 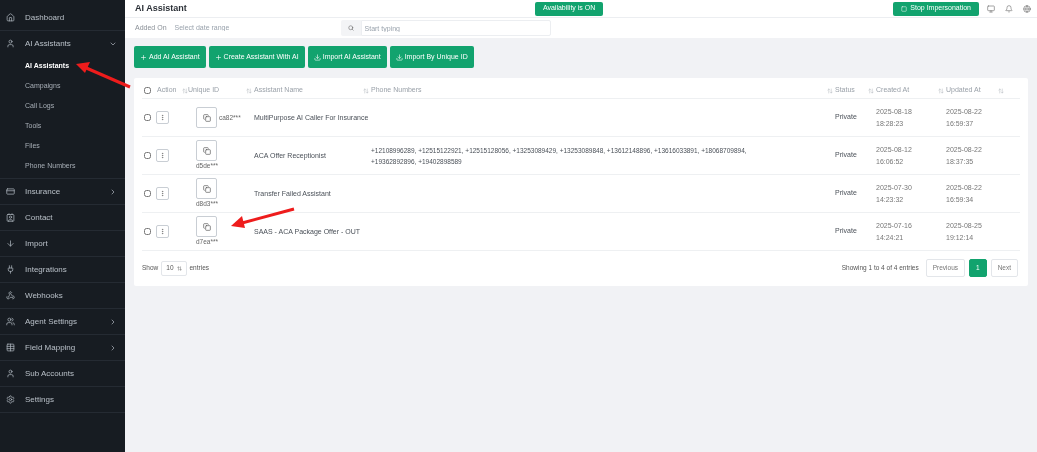 What do you see at coordinates (62, 243) in the screenshot?
I see `sidebar-item: Import` at bounding box center [62, 243].